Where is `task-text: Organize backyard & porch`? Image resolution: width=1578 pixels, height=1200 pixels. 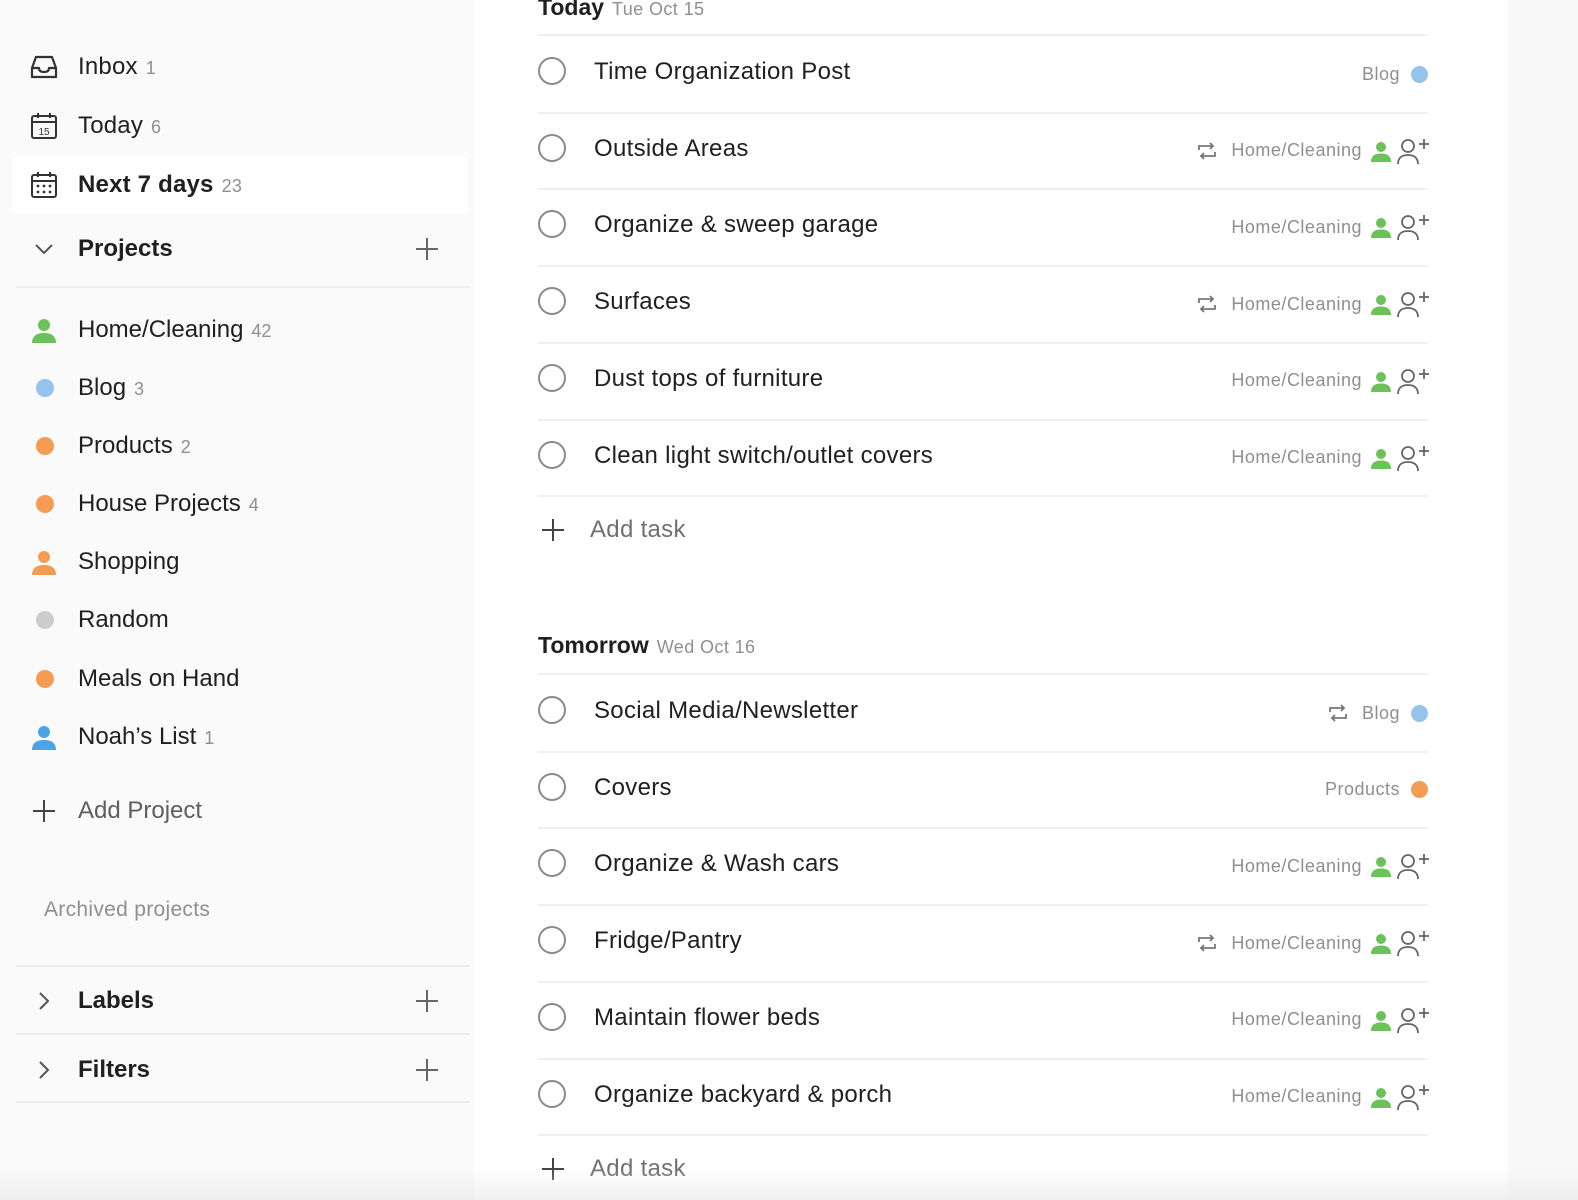 task-text: Organize backyard & porch is located at coordinates (743, 1094).